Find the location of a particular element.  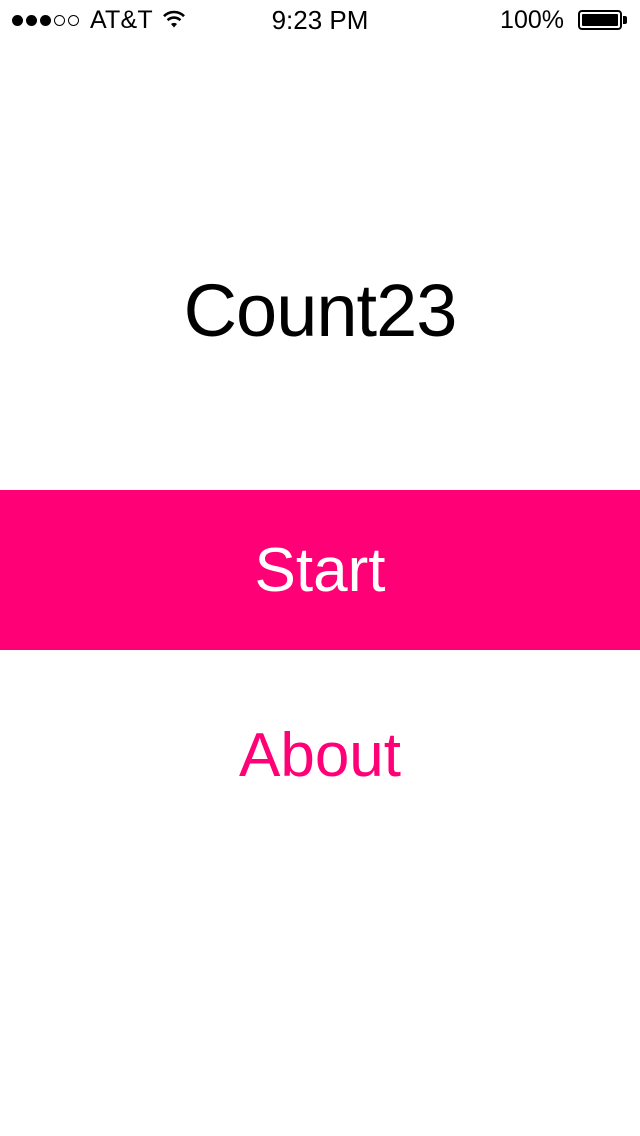

battery-percentage: 100% is located at coordinates (532, 20).